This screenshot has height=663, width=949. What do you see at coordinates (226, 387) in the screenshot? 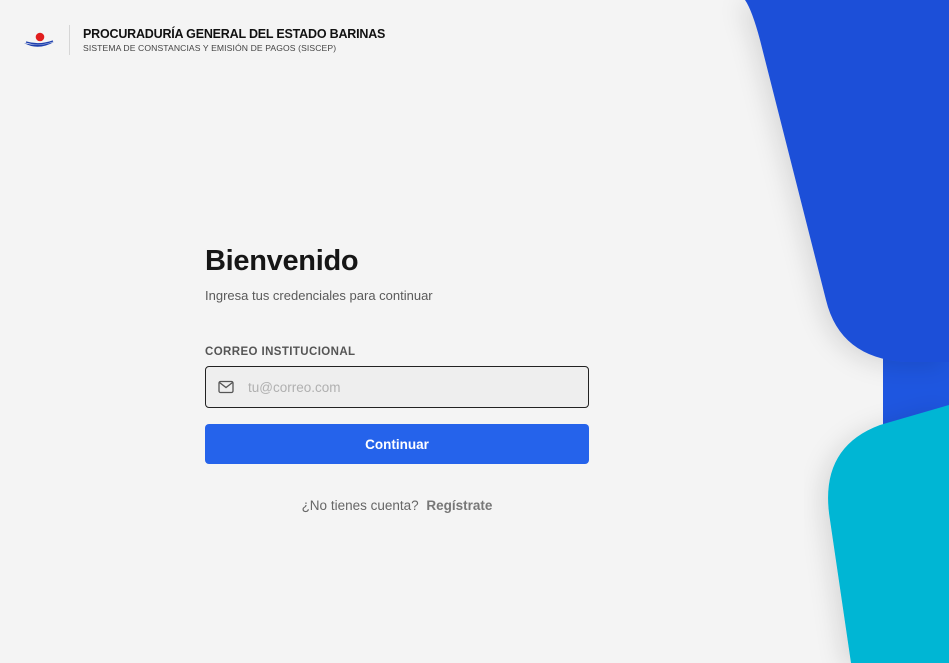
I see `mail-icon` at bounding box center [226, 387].